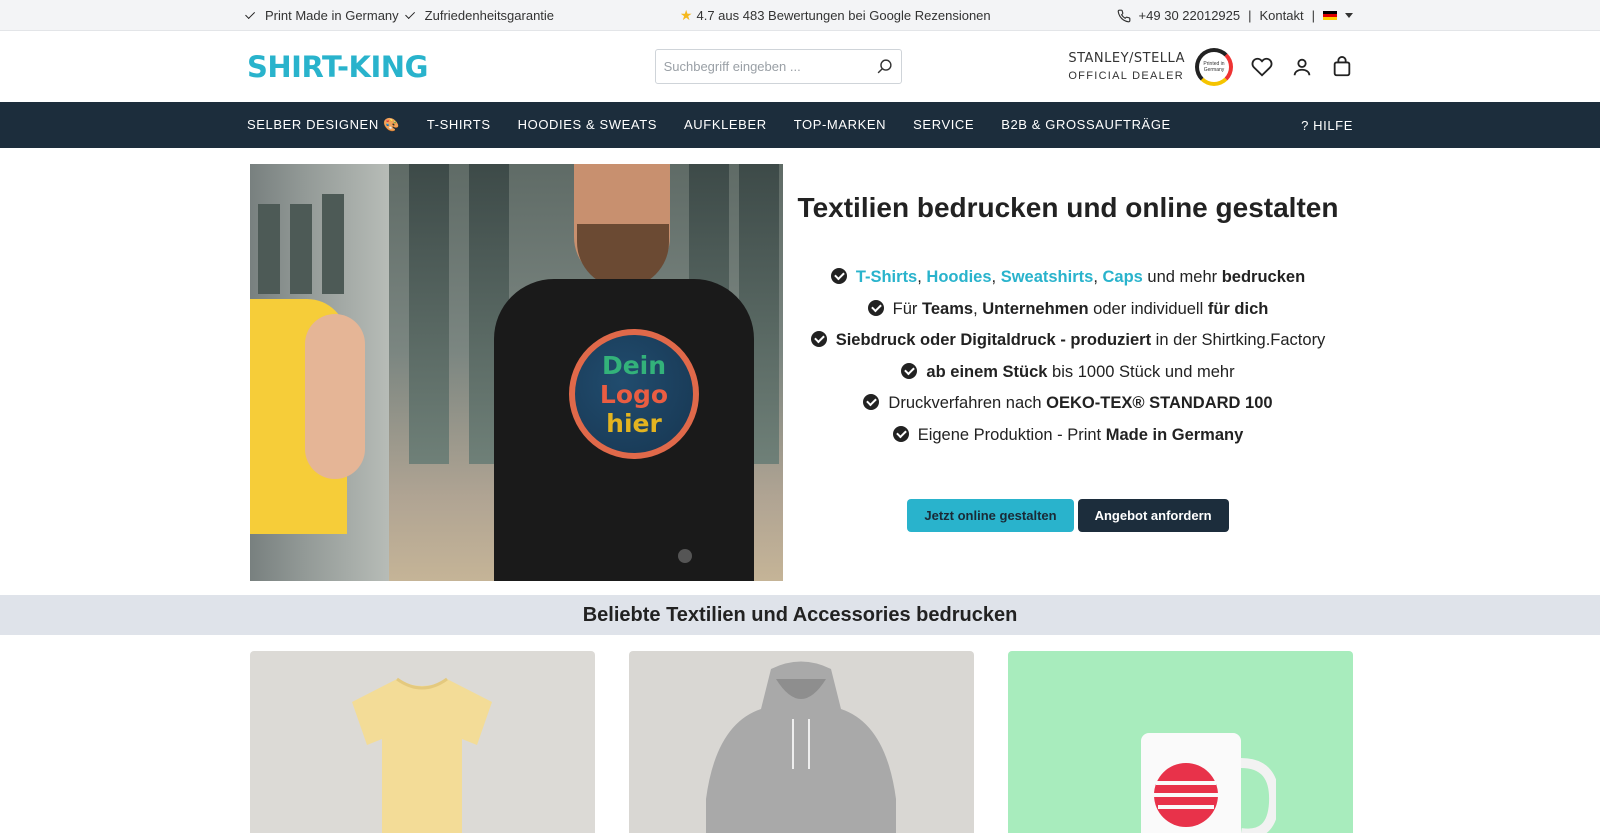 The width and height of the screenshot is (1600, 833). What do you see at coordinates (1349, 15) in the screenshot?
I see `chevron-down-icon` at bounding box center [1349, 15].